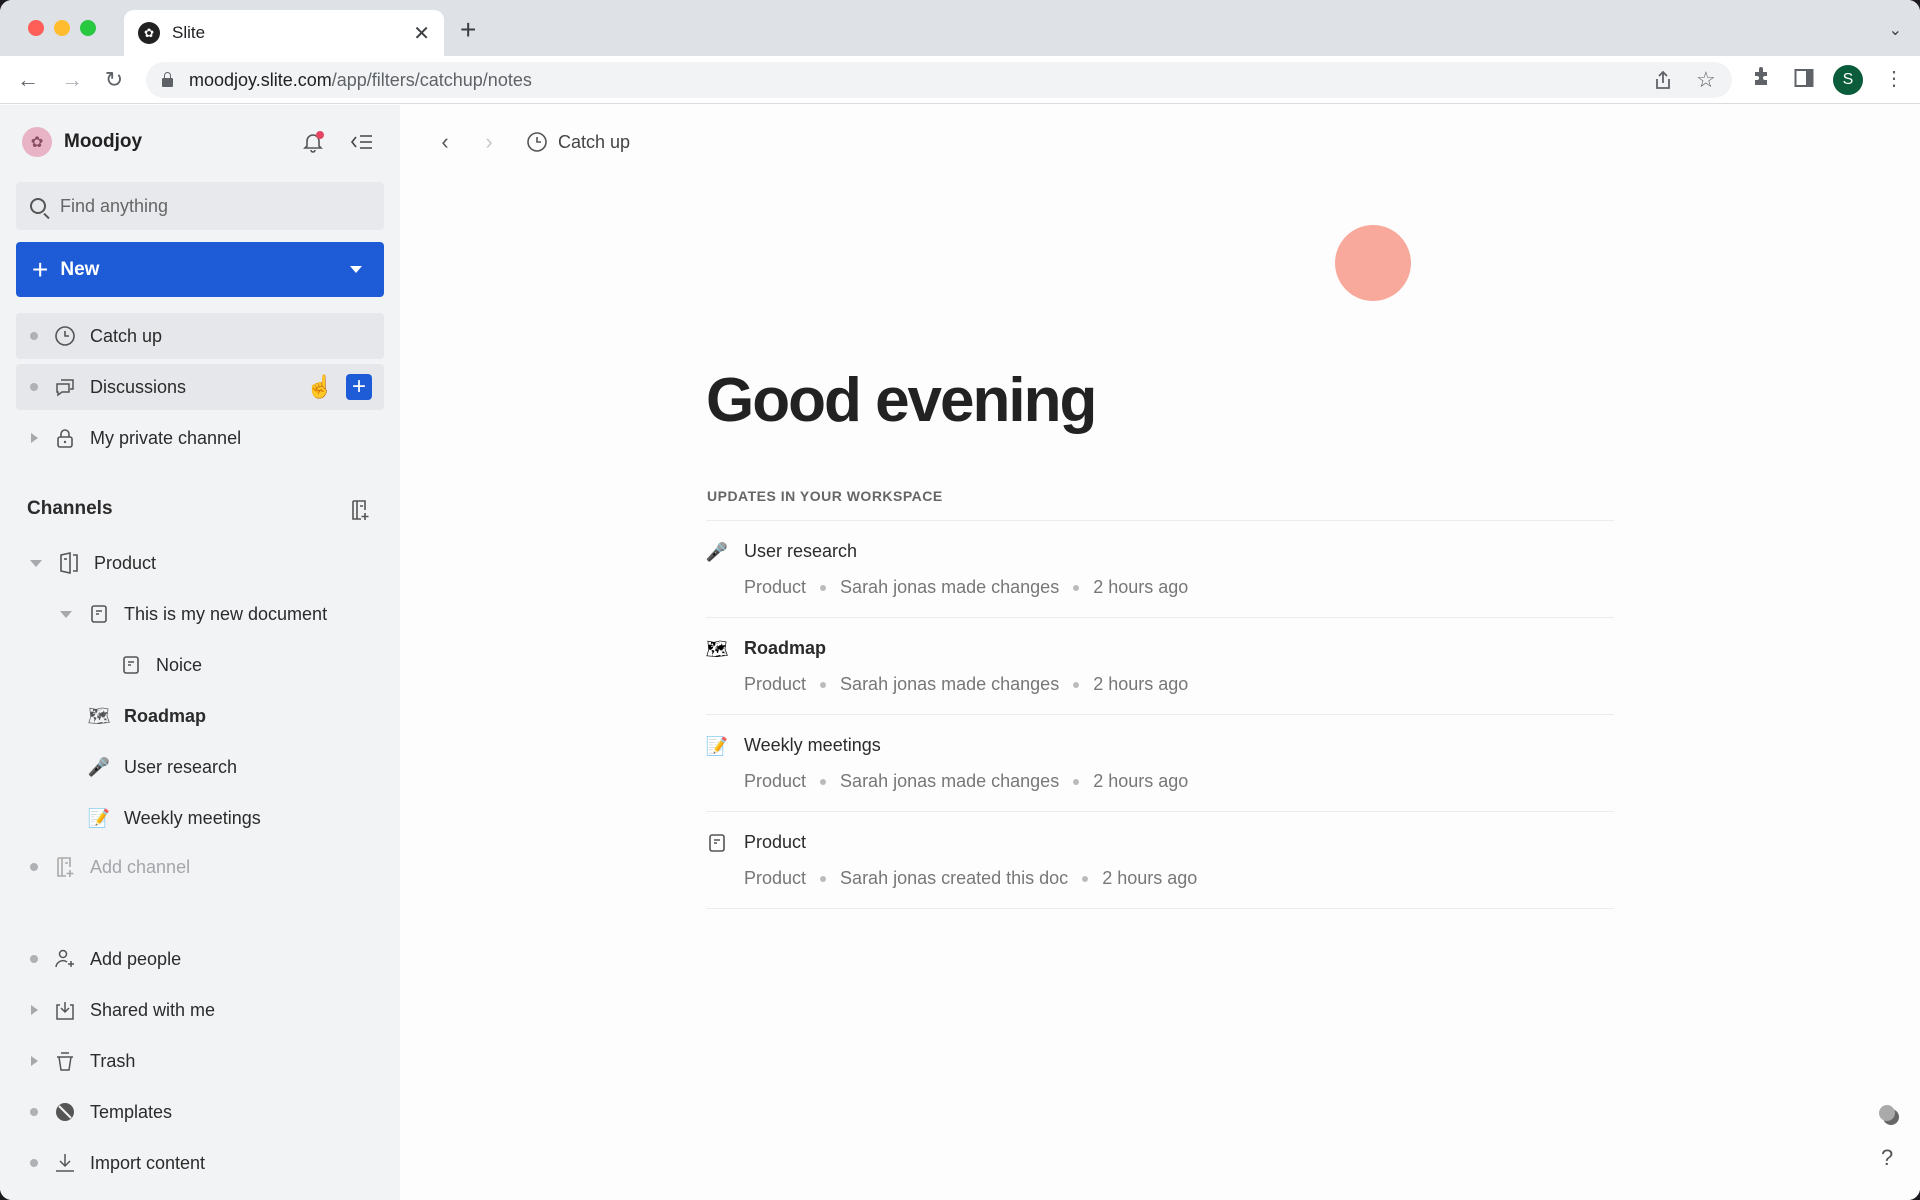 Image resolution: width=1920 pixels, height=1200 pixels. Describe the element at coordinates (113, 1060) in the screenshot. I see `sidebar-item-label: Trash` at that location.